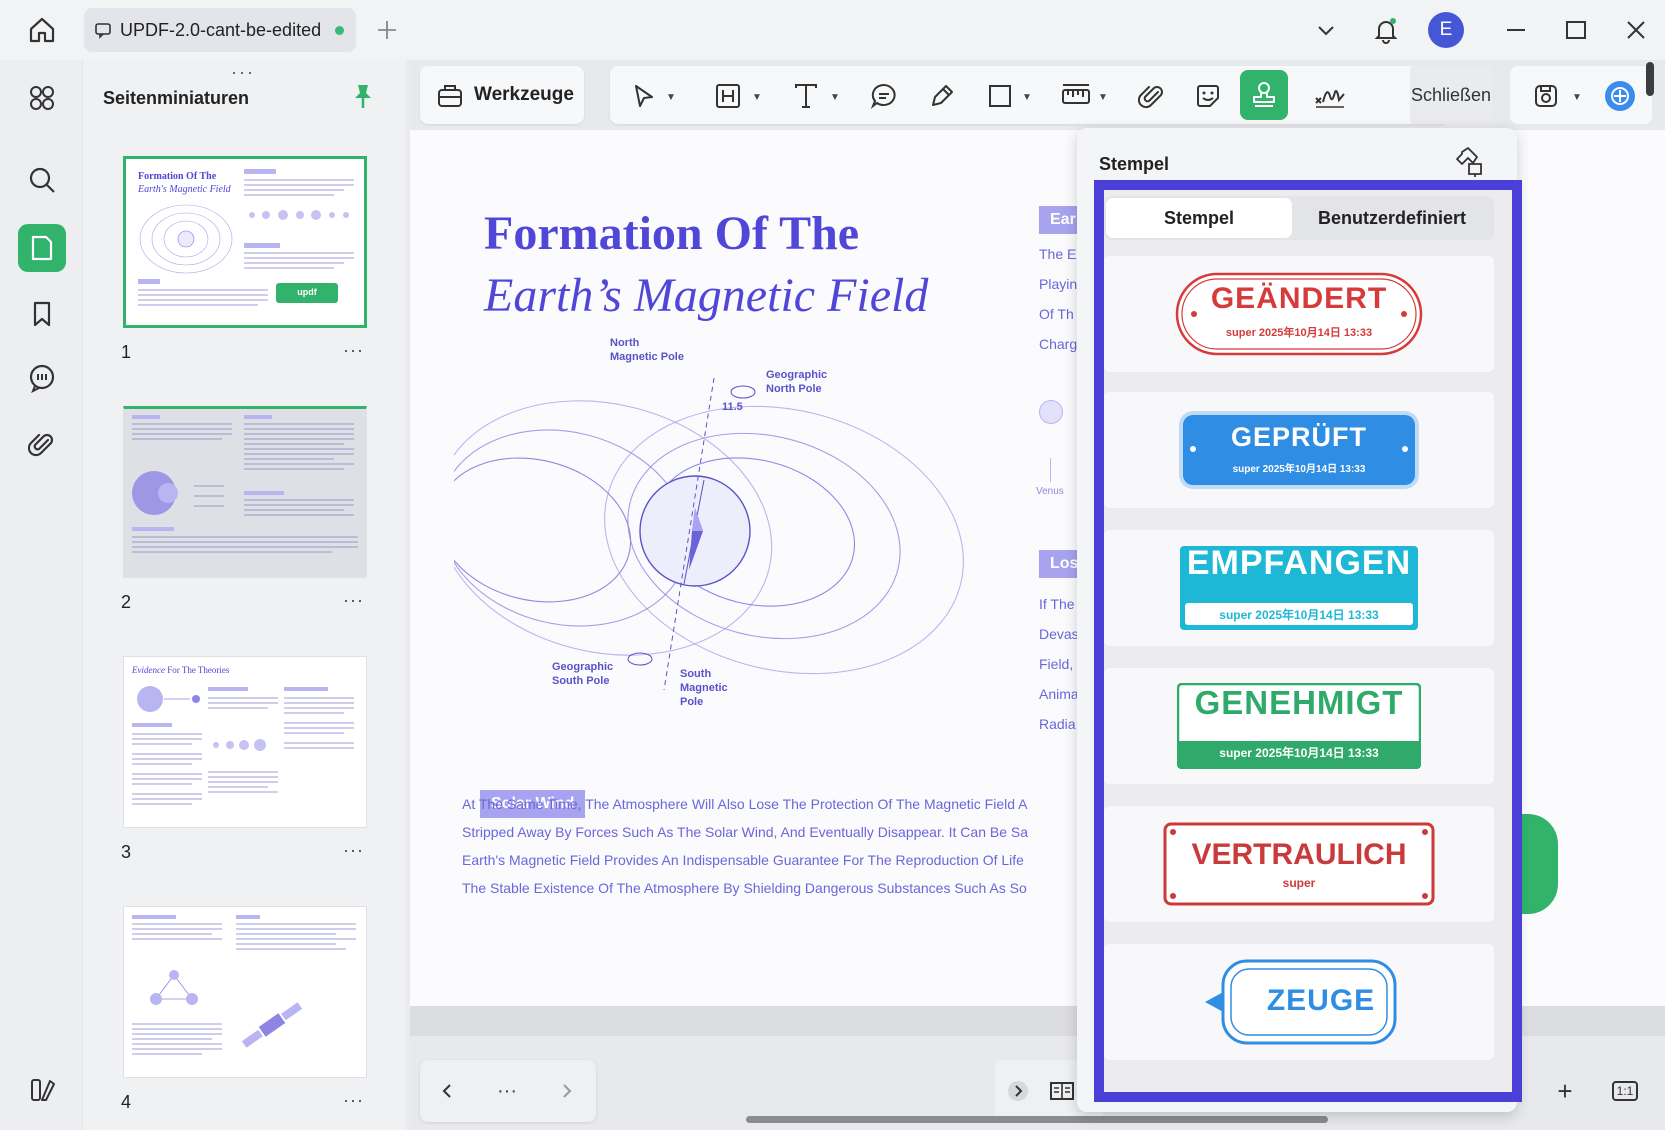  Describe the element at coordinates (1299, 588) in the screenshot. I see `stamp-empfangen: EMPFANGEN super 2025年10月14日 13:33` at that location.